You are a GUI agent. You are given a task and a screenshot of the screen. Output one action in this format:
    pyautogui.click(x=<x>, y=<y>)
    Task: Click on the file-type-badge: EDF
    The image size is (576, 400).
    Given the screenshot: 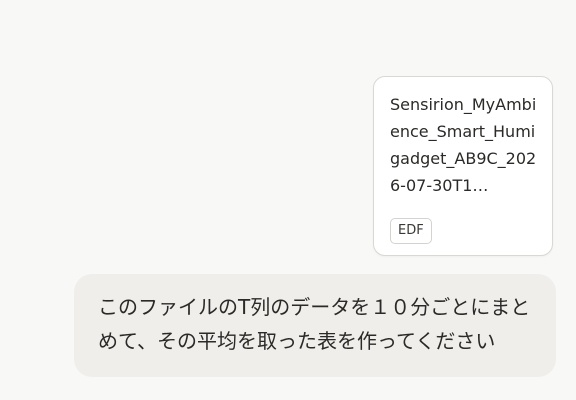 What is the action you would take?
    pyautogui.click(x=411, y=231)
    